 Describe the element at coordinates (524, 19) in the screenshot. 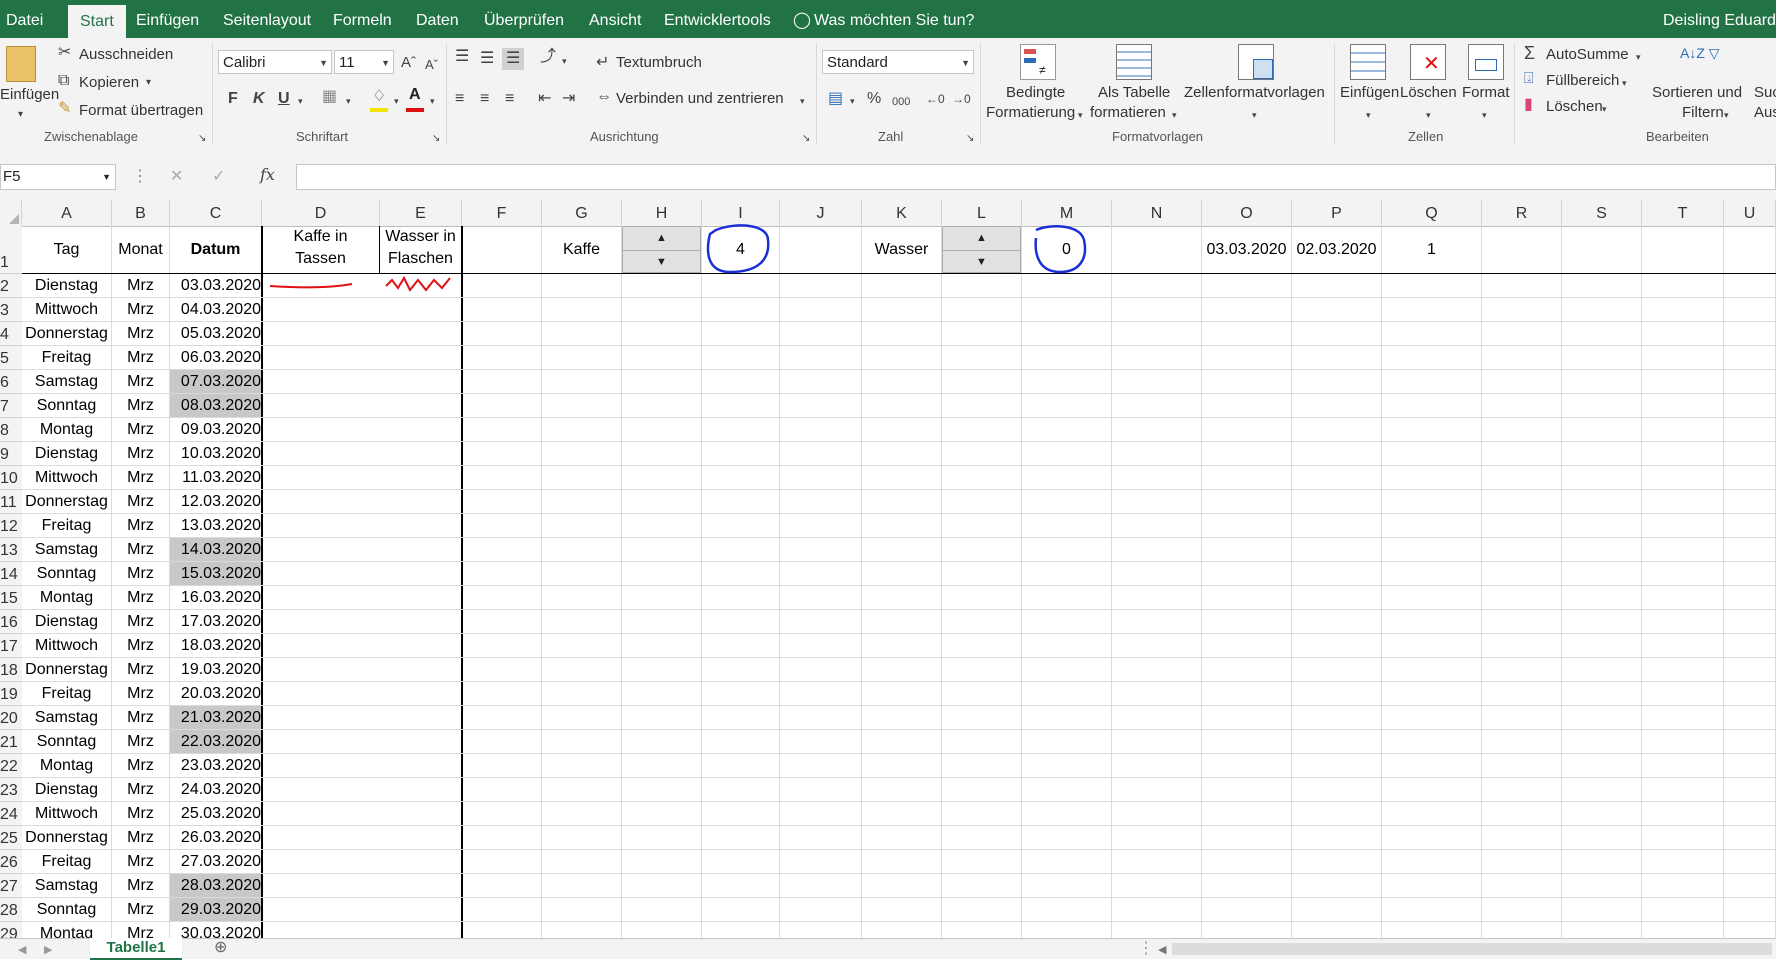

I see `menu-ueberpruefen: Überprüfen` at that location.